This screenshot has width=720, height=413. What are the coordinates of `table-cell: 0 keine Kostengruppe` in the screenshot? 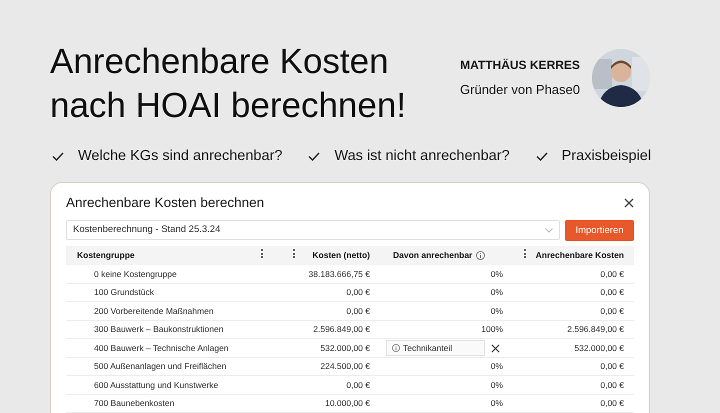 It's located at (135, 273).